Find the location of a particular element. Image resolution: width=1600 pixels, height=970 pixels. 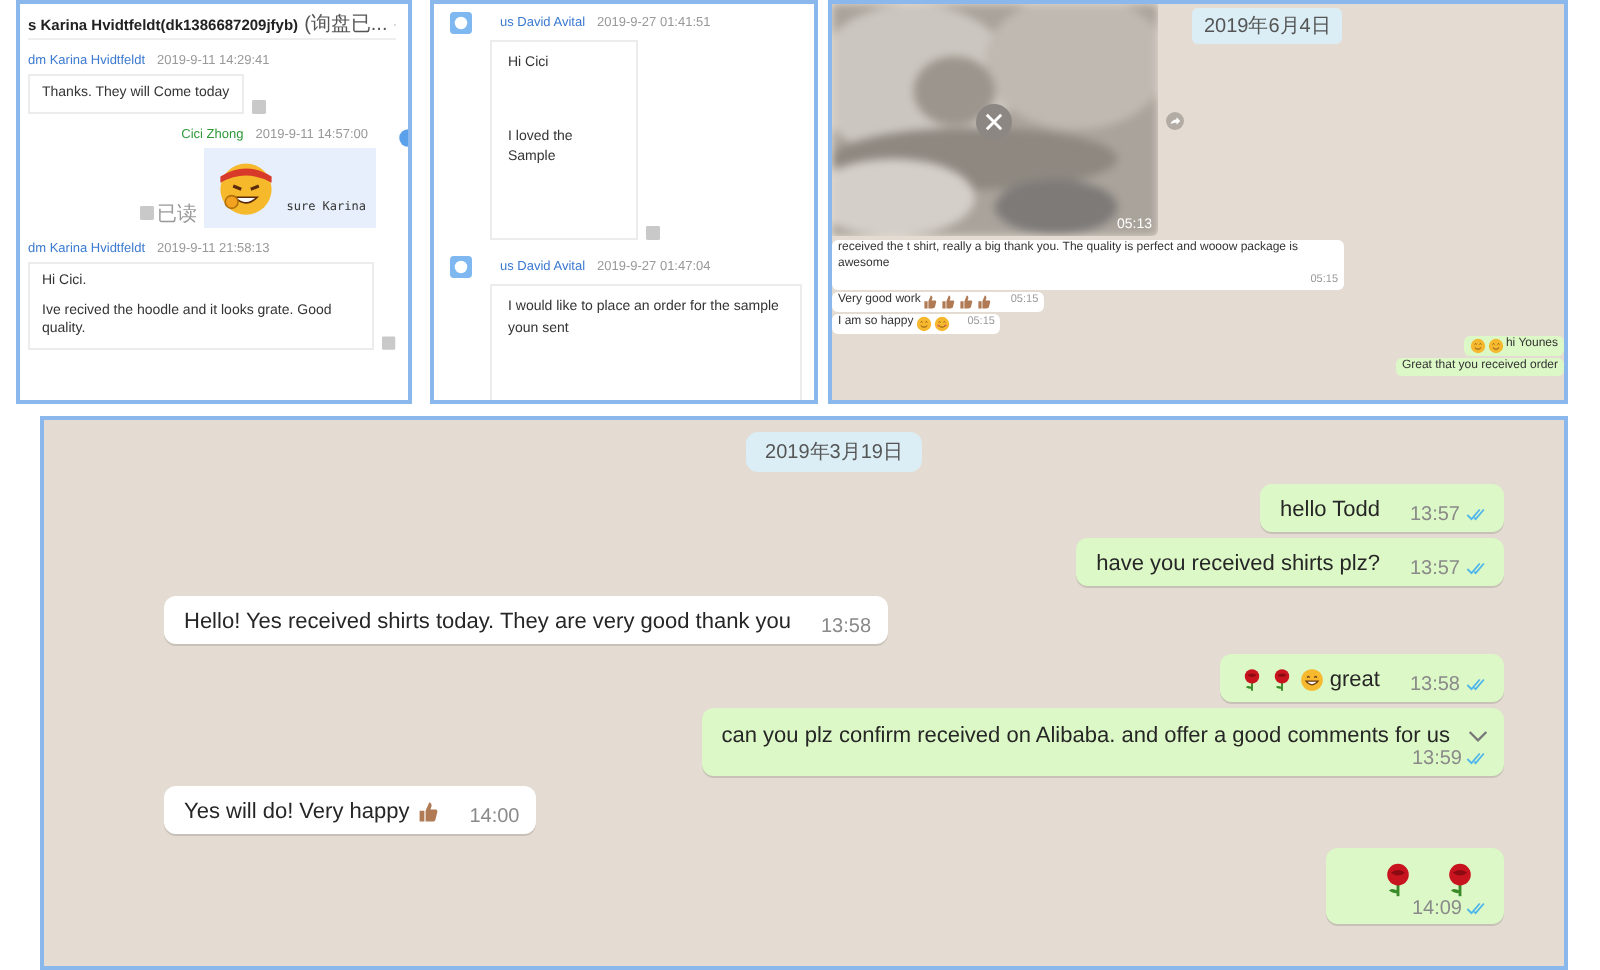

message-text: Yes will do! Very happy is located at coordinates (297, 811).